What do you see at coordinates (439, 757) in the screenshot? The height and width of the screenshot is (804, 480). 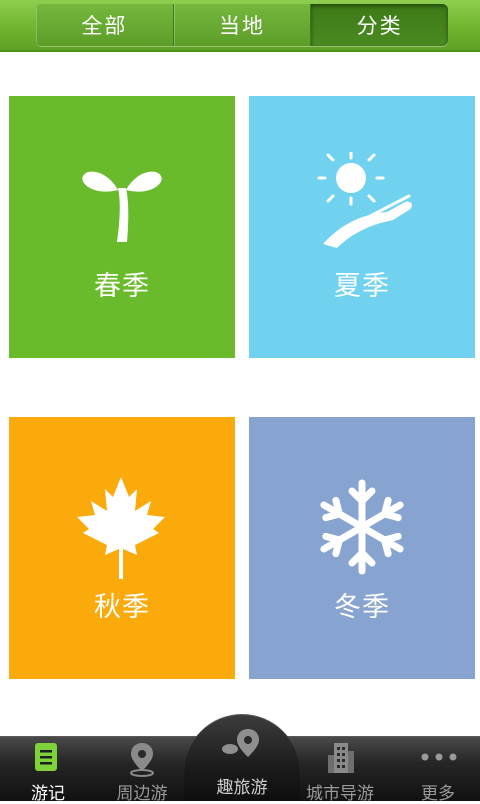 I see `more-dots-icon` at bounding box center [439, 757].